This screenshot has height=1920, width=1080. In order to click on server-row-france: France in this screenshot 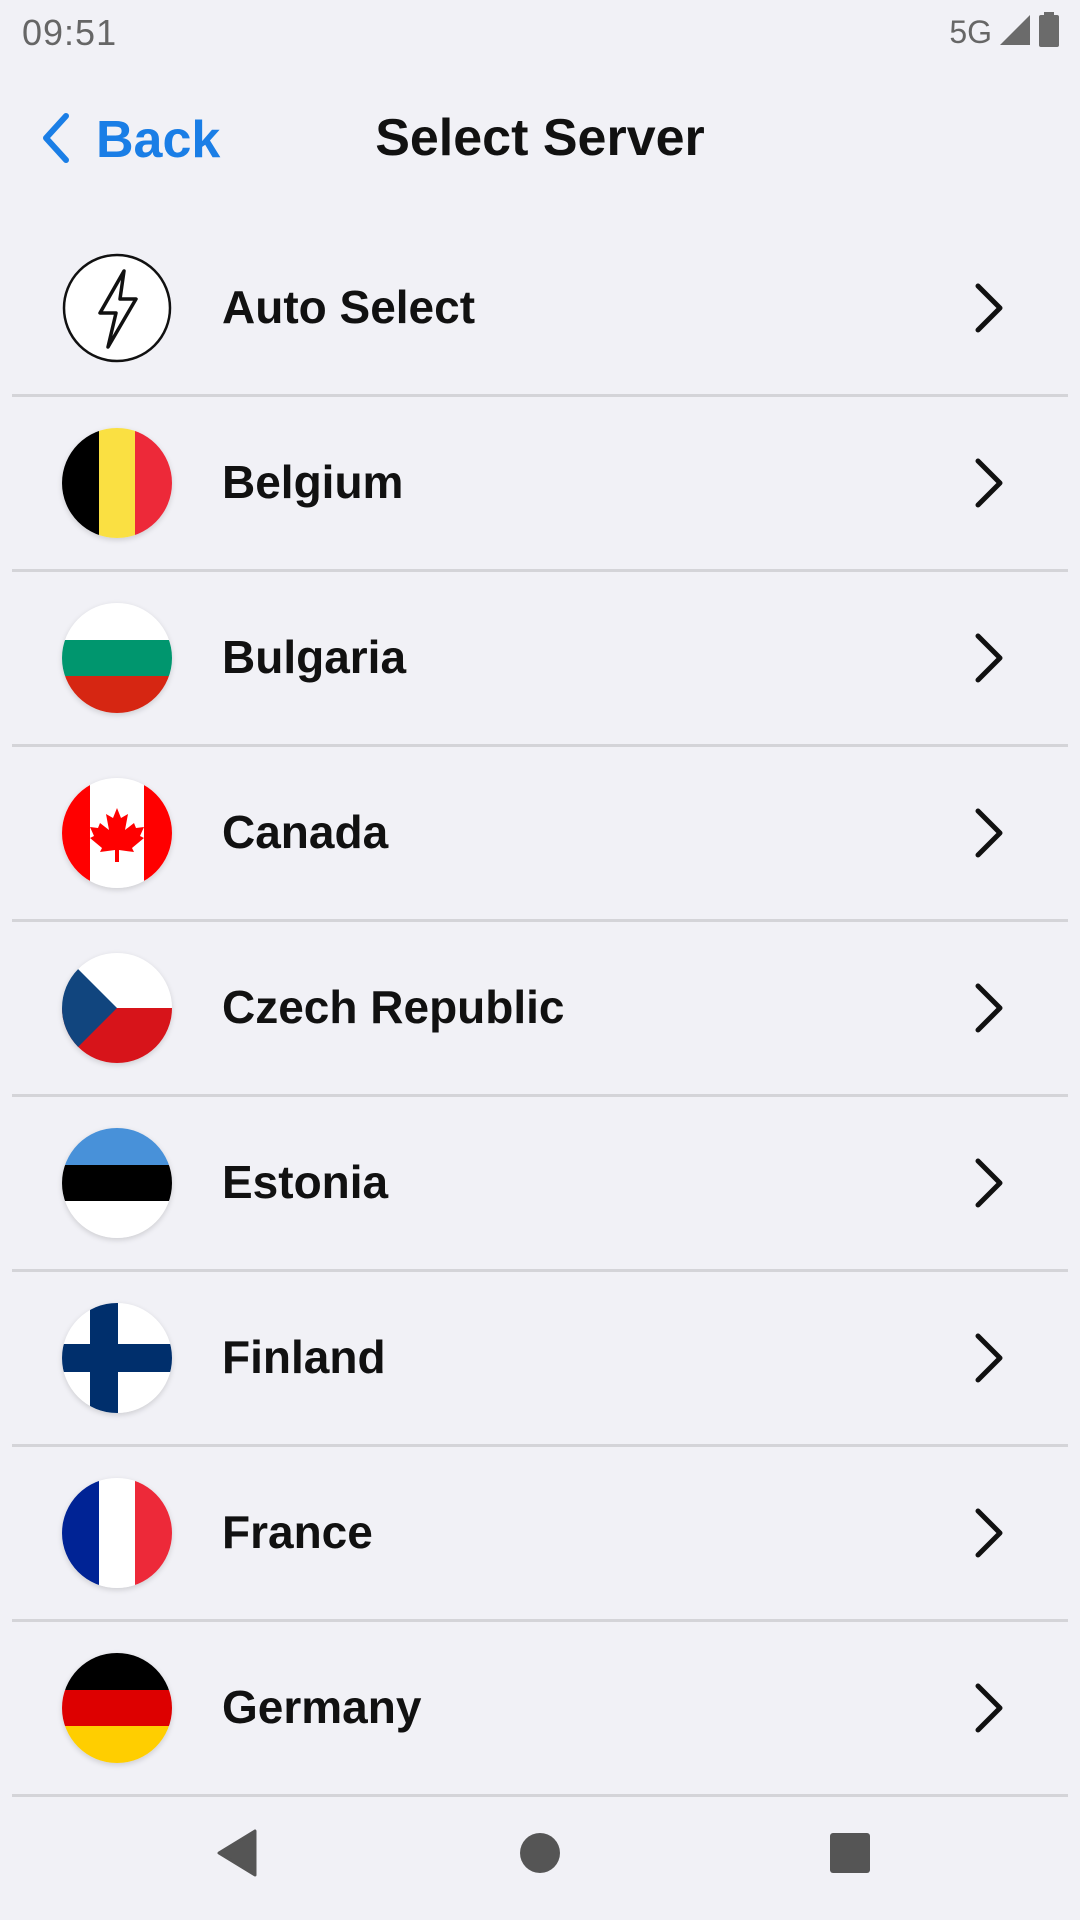, I will do `click(540, 1534)`.